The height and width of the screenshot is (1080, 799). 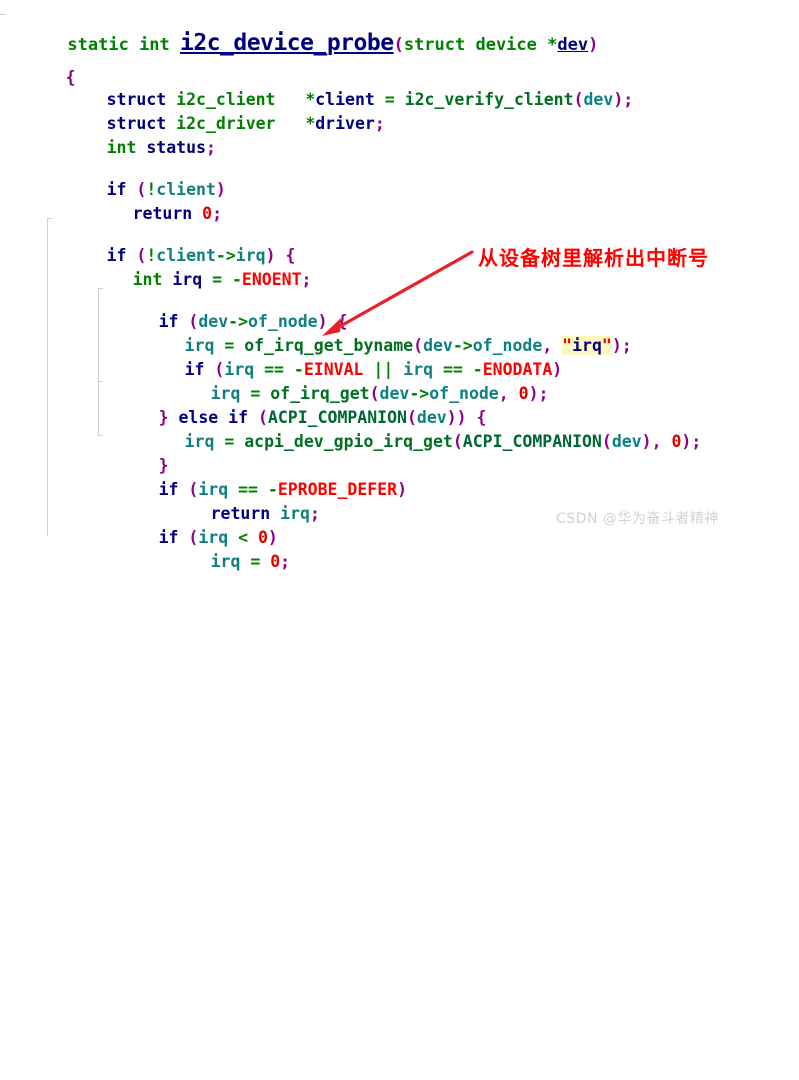 I want to click on token-semicolon-16: ;, so click(x=543, y=393).